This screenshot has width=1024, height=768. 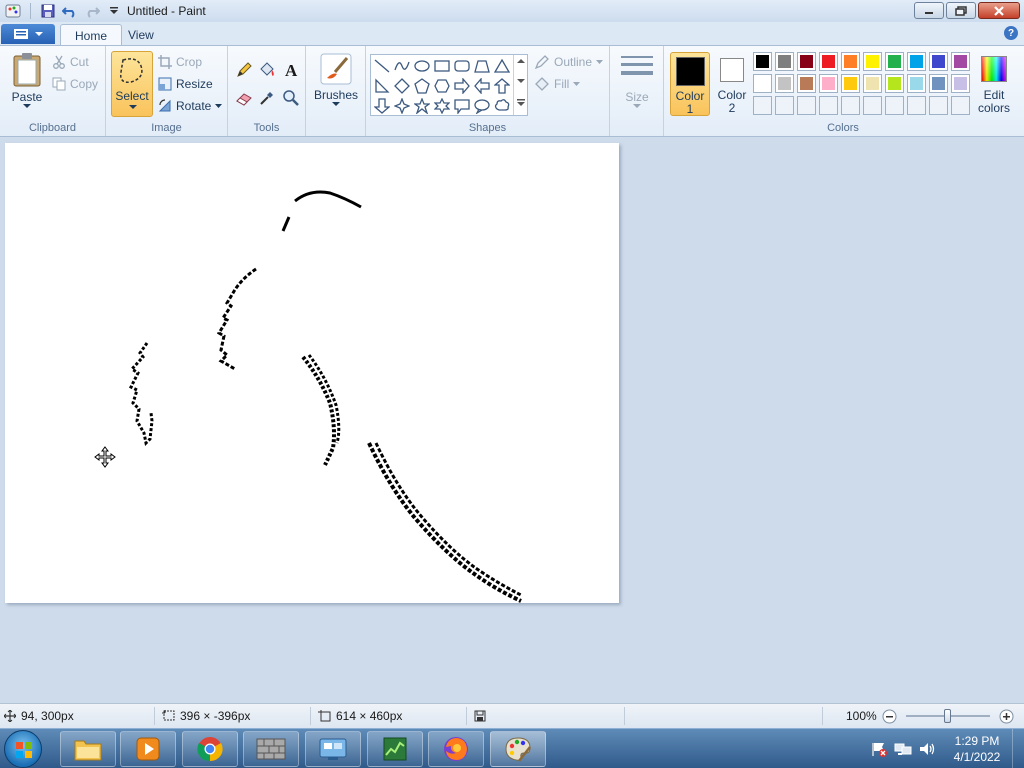 I want to click on color-picker-icon, so click(x=267, y=98).